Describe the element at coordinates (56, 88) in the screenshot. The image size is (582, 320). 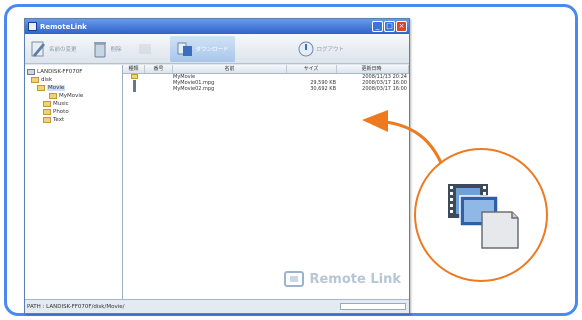
I see `tree-movie-label: Movie` at that location.